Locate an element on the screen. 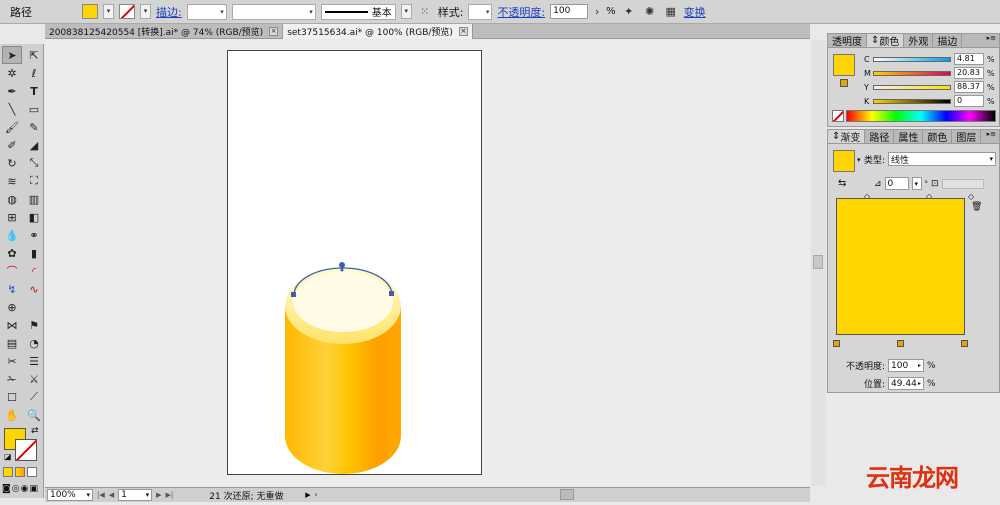 The image size is (1000, 505). blob-brush-tool-icon: ✐ is located at coordinates (12, 145).